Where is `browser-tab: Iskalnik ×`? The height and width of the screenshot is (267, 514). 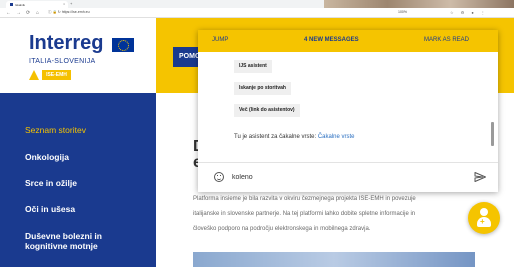 browser-tab: Iskalnik × is located at coordinates (37, 4).